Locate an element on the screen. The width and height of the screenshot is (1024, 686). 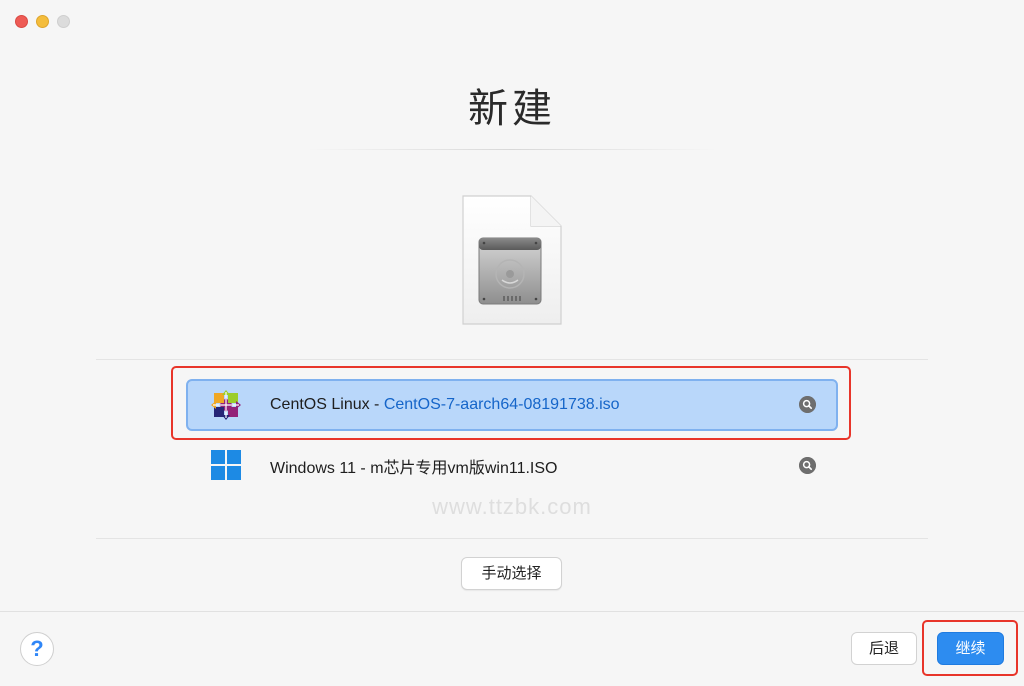
help-button: ? is located at coordinates (37, 649).